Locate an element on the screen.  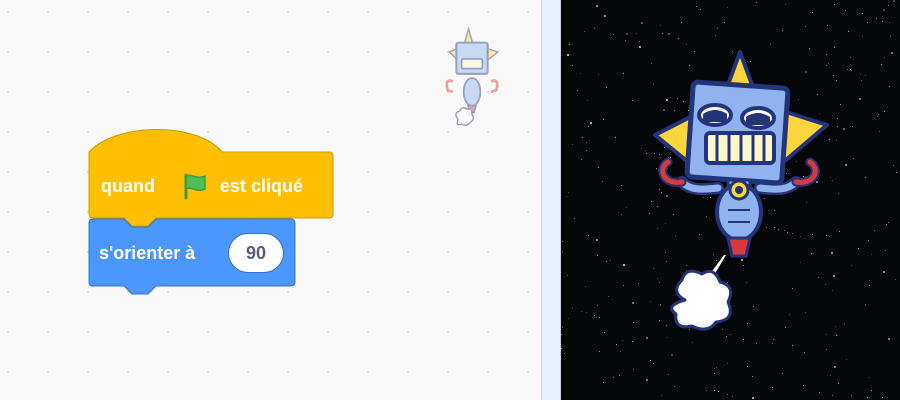
point-in-direction-label: s'orienter à is located at coordinates (147, 253).